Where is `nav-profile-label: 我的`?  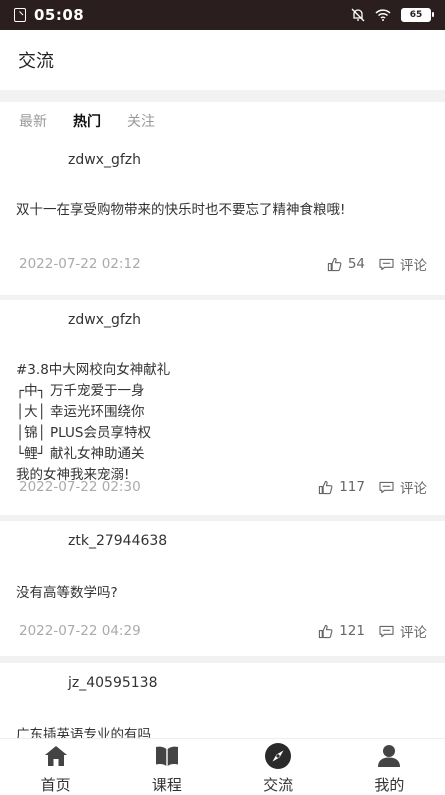
nav-profile-label: 我的 is located at coordinates (389, 785).